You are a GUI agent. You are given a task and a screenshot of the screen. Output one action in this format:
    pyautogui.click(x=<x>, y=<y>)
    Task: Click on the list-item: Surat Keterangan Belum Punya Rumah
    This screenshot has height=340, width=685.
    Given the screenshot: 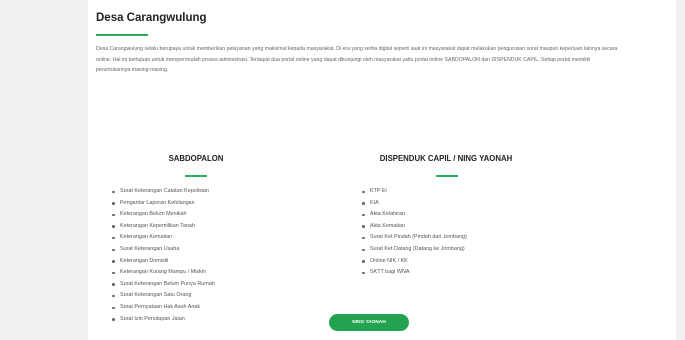 What is the action you would take?
    pyautogui.click(x=209, y=285)
    